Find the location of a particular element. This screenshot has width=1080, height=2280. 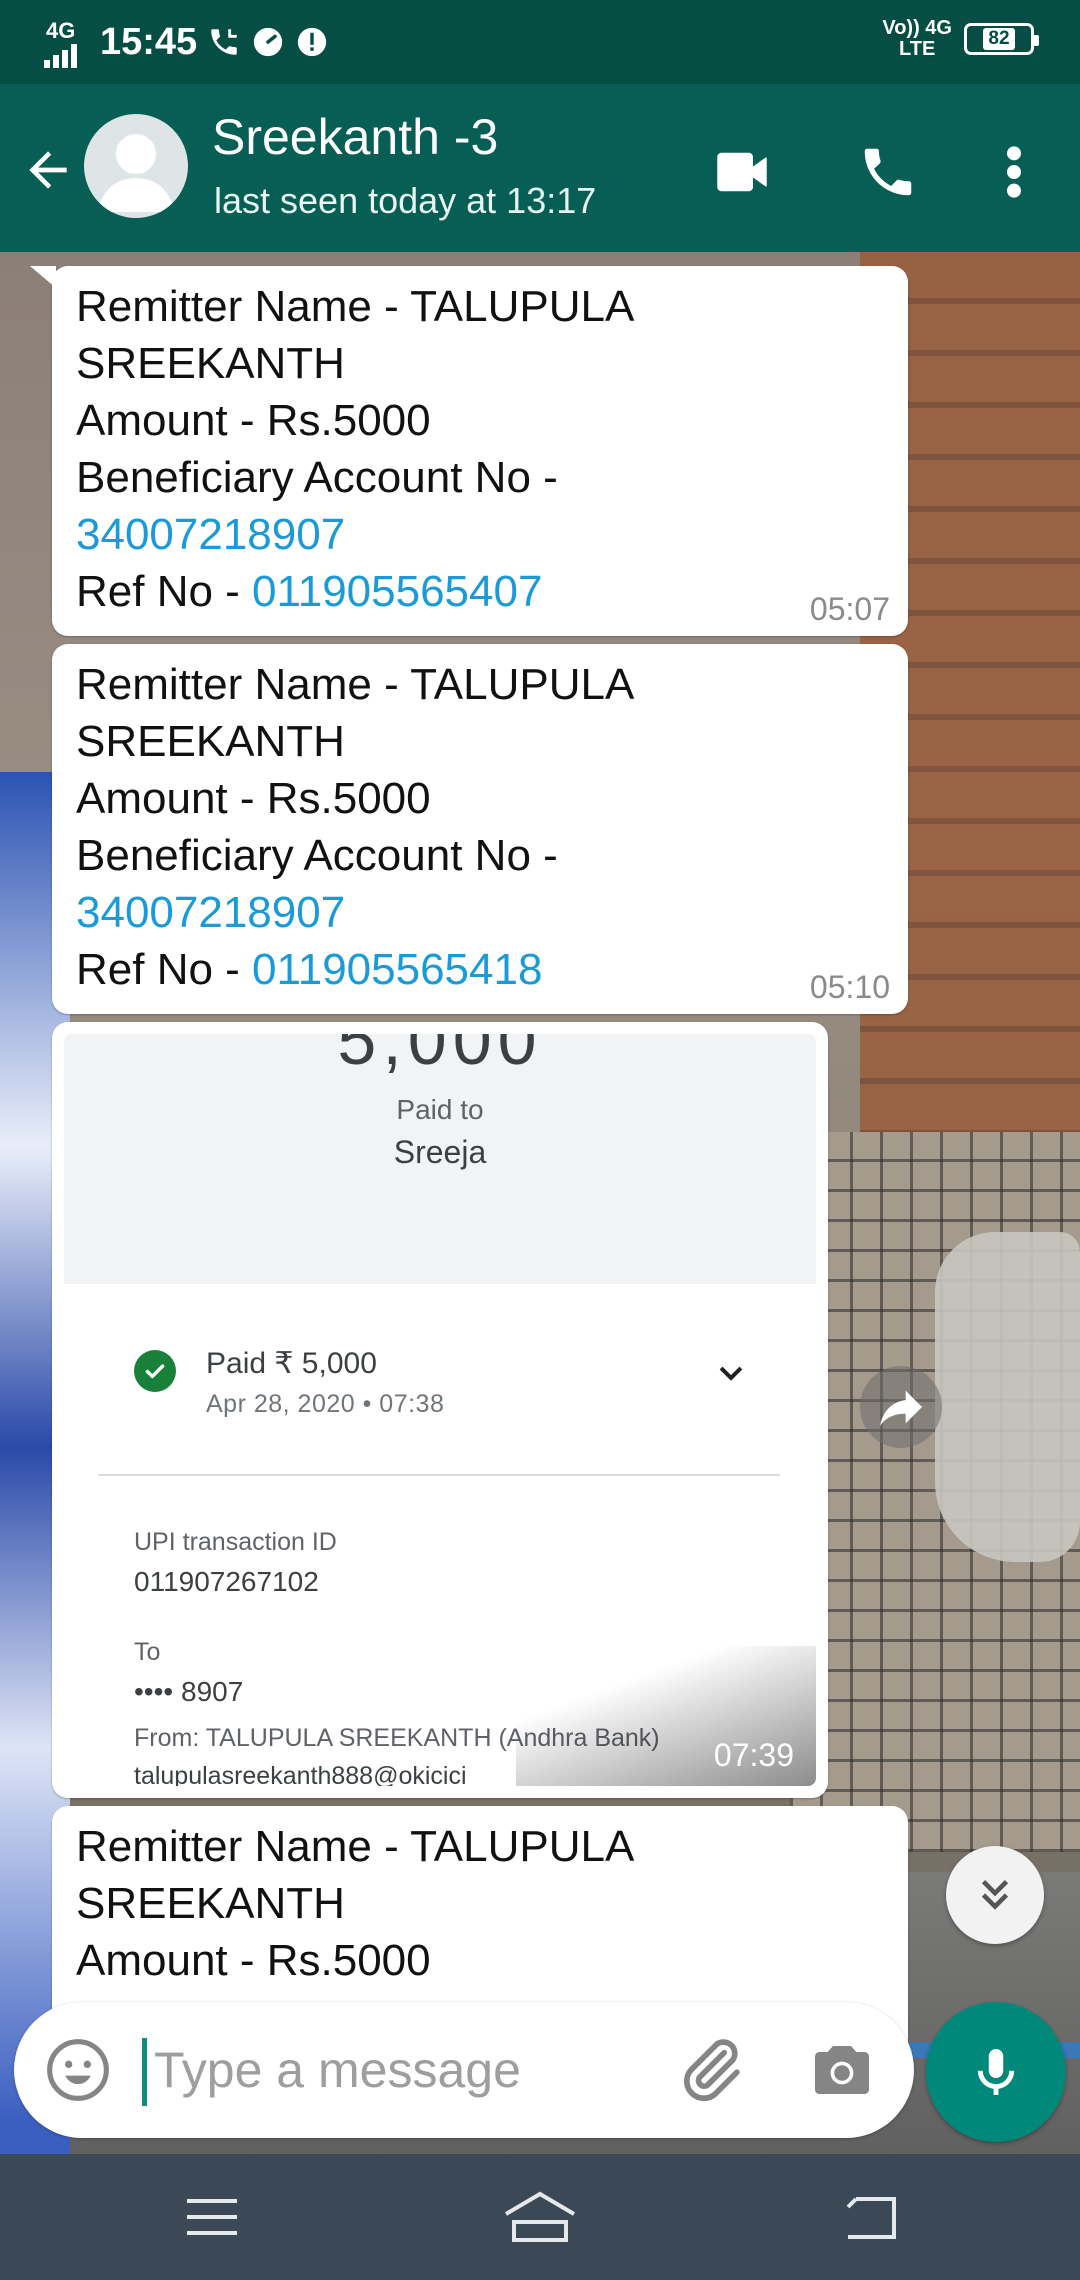

payment-date: Apr 28, 2020 • 07:38 is located at coordinates (325, 1404).